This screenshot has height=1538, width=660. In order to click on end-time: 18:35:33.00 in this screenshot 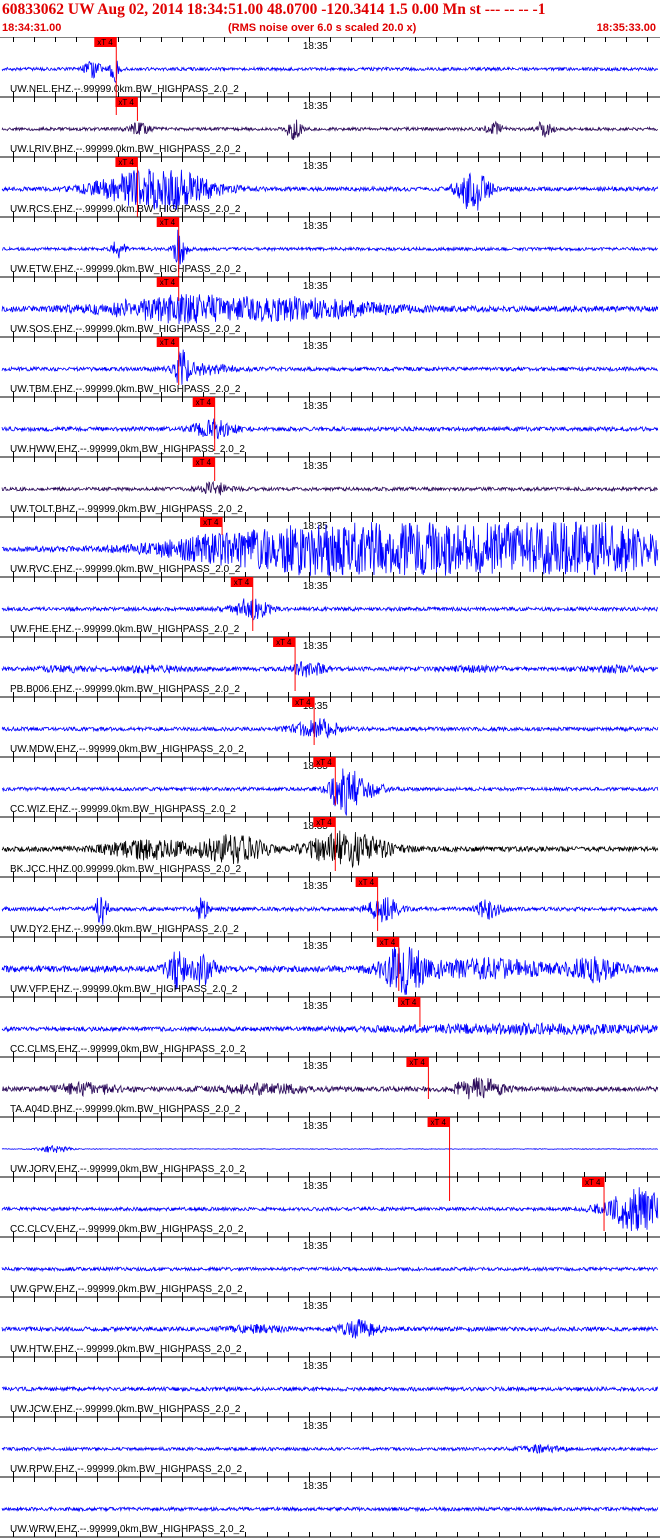, I will do `click(626, 28)`.